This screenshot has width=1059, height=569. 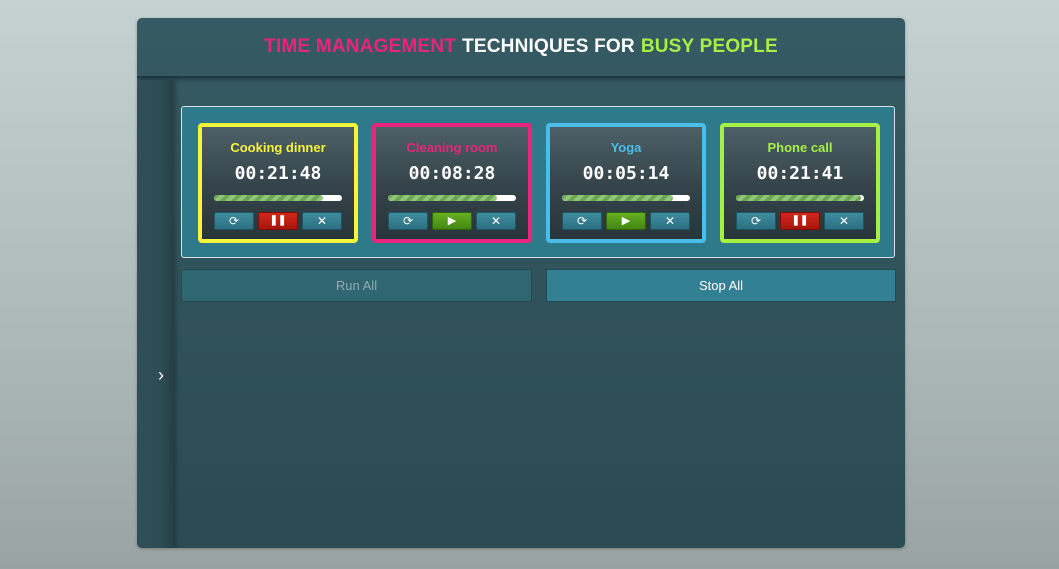 I want to click on timer-card-cooking-dinner: Cooking dinner 00:21:48 ⟳ ❚❚ ✕, so click(x=278, y=183).